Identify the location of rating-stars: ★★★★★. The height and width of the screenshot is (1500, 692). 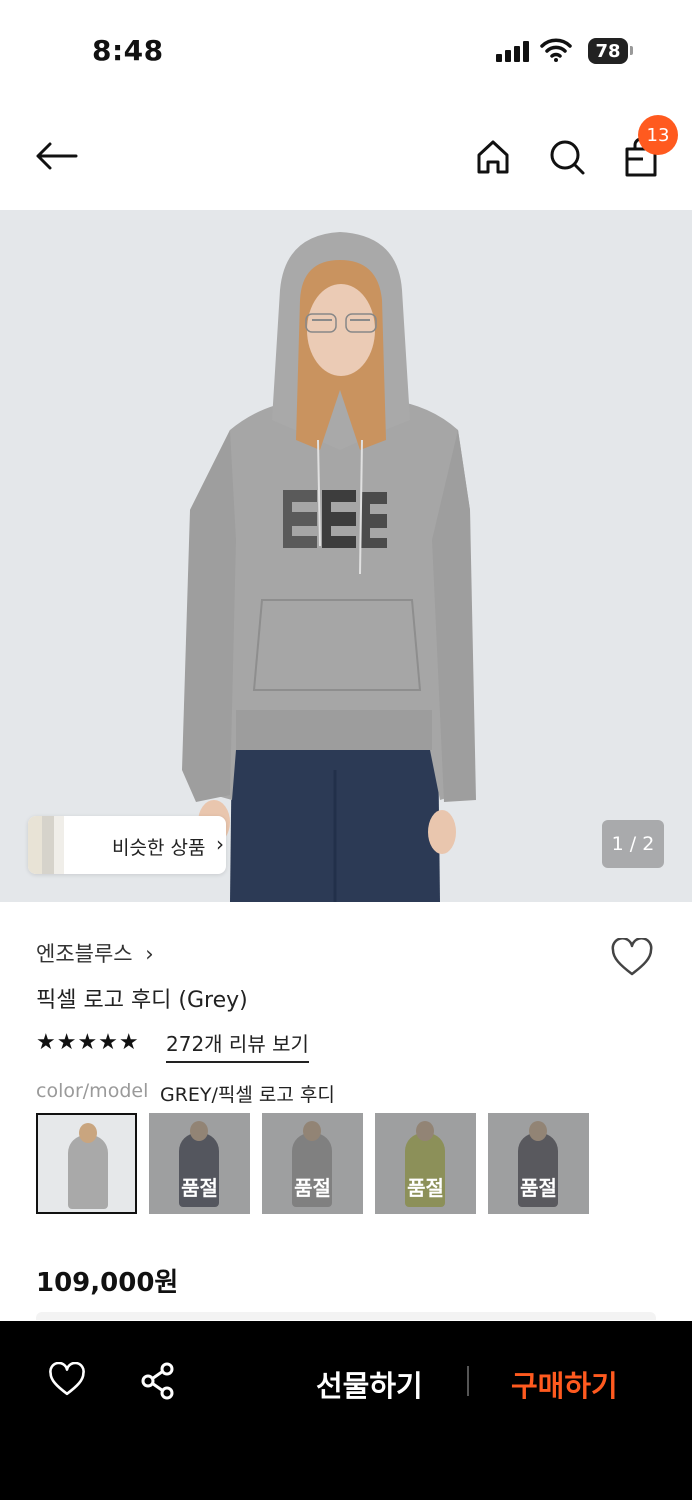
(88, 1042).